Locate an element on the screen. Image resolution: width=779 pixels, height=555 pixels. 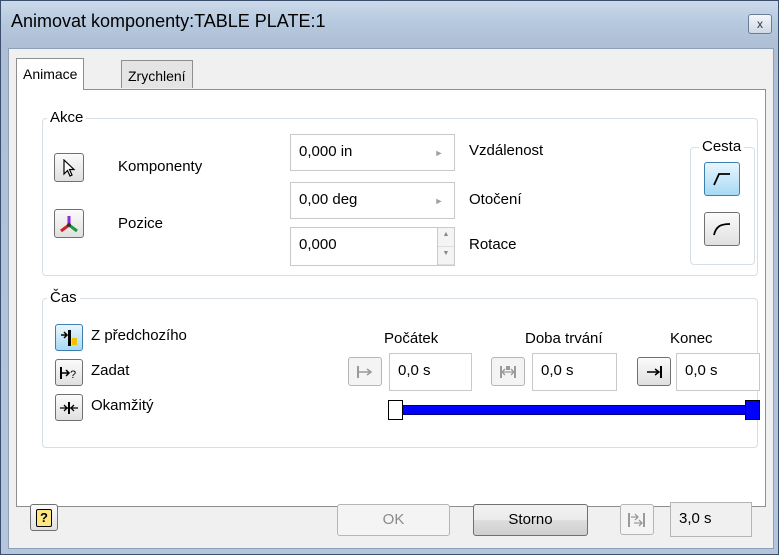
start-marker-icon is located at coordinates (365, 371).